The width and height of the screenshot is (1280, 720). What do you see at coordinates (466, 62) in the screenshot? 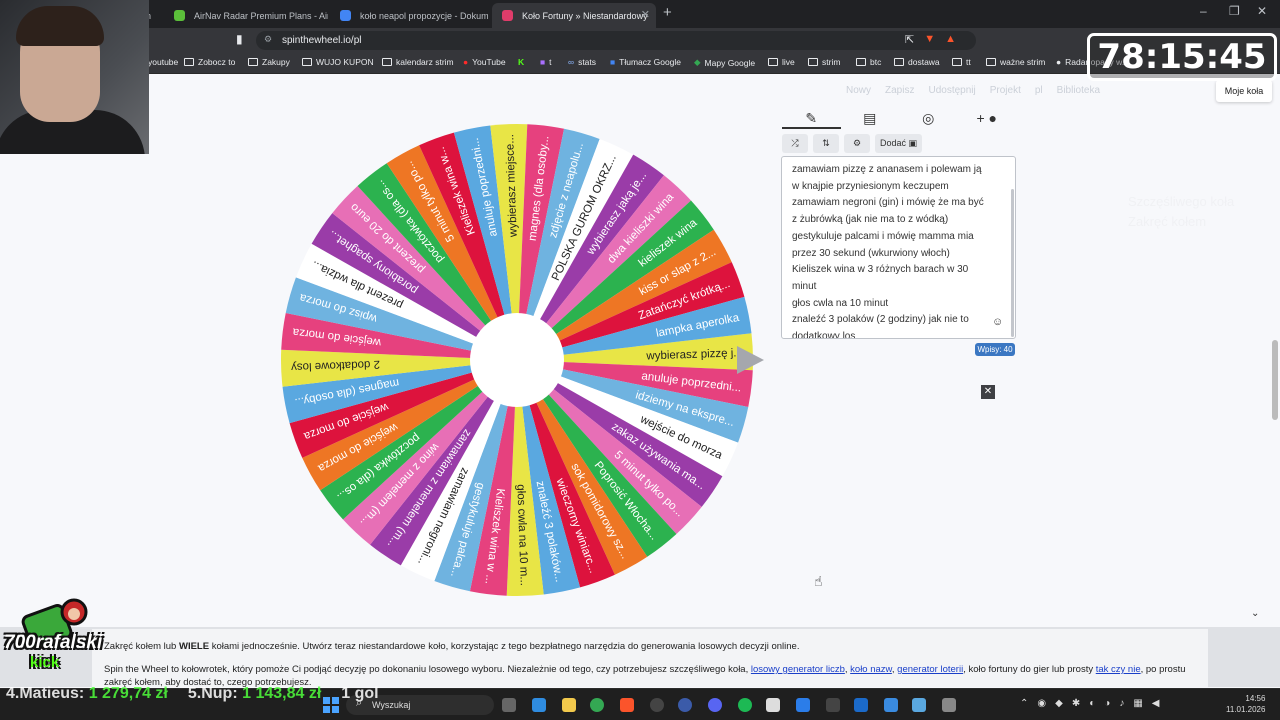
I see `youtube-icon: ●` at bounding box center [466, 62].